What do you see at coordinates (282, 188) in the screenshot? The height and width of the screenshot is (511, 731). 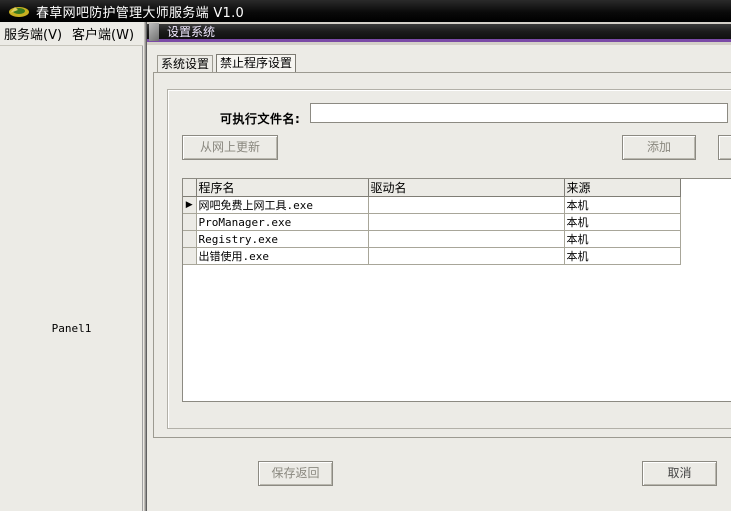 I see `column-header-program: 程序名` at bounding box center [282, 188].